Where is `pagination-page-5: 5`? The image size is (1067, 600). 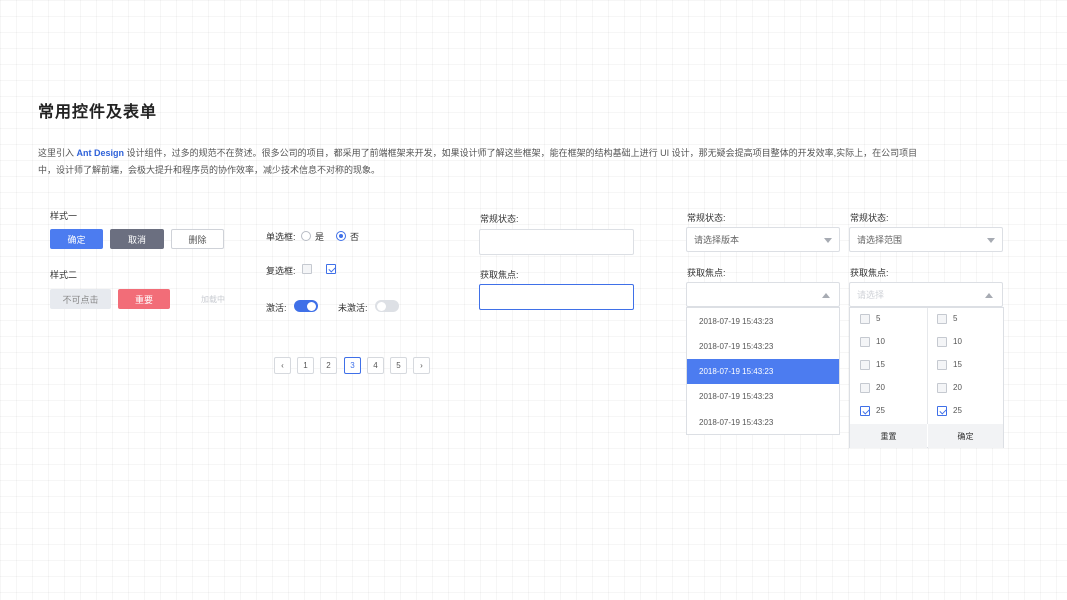
pagination-page-5: 5 is located at coordinates (398, 365).